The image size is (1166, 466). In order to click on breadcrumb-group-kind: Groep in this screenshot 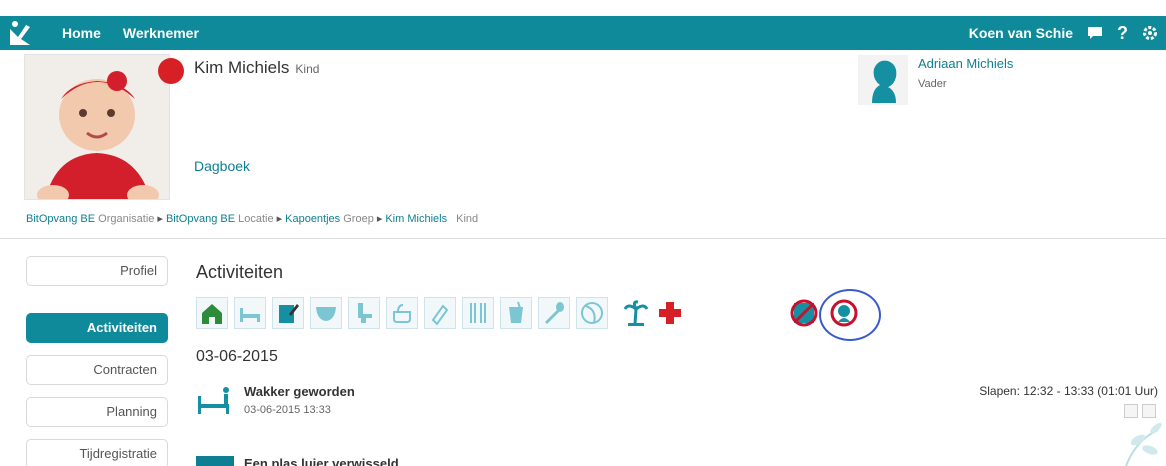, I will do `click(358, 219)`.